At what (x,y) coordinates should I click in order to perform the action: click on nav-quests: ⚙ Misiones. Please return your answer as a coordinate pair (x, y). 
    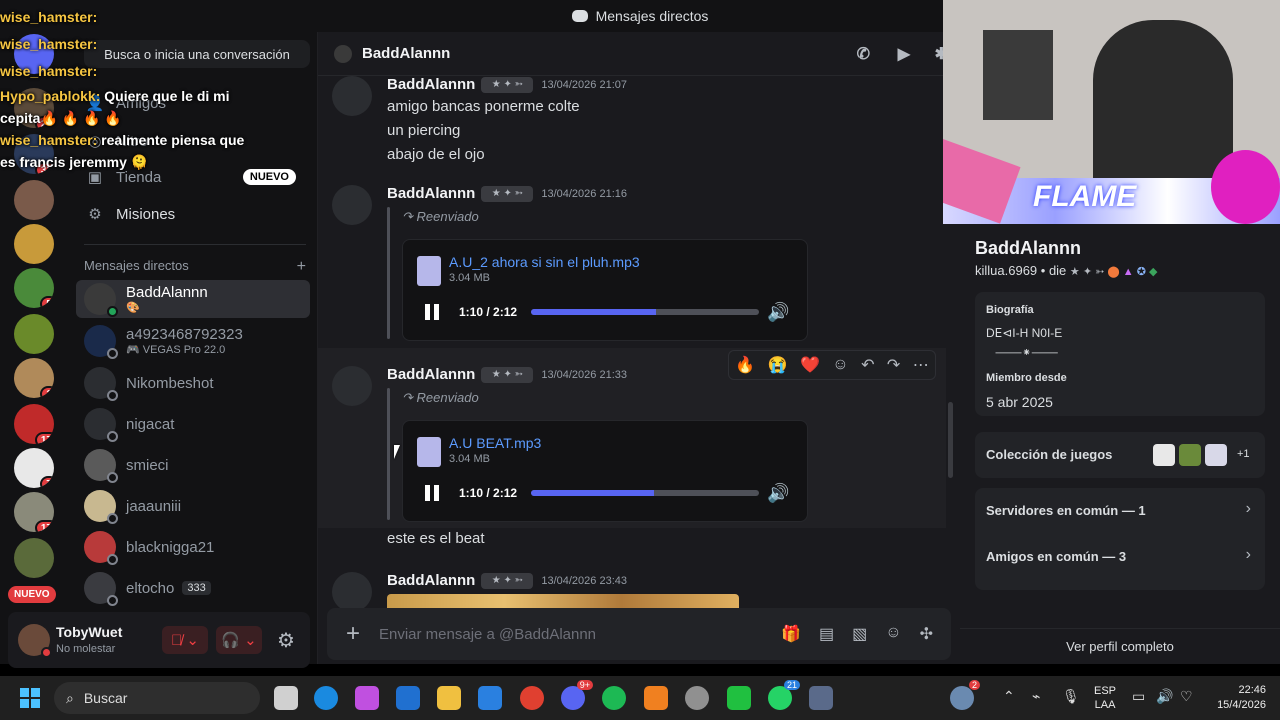
    Looking at the image, I should click on (195, 214).